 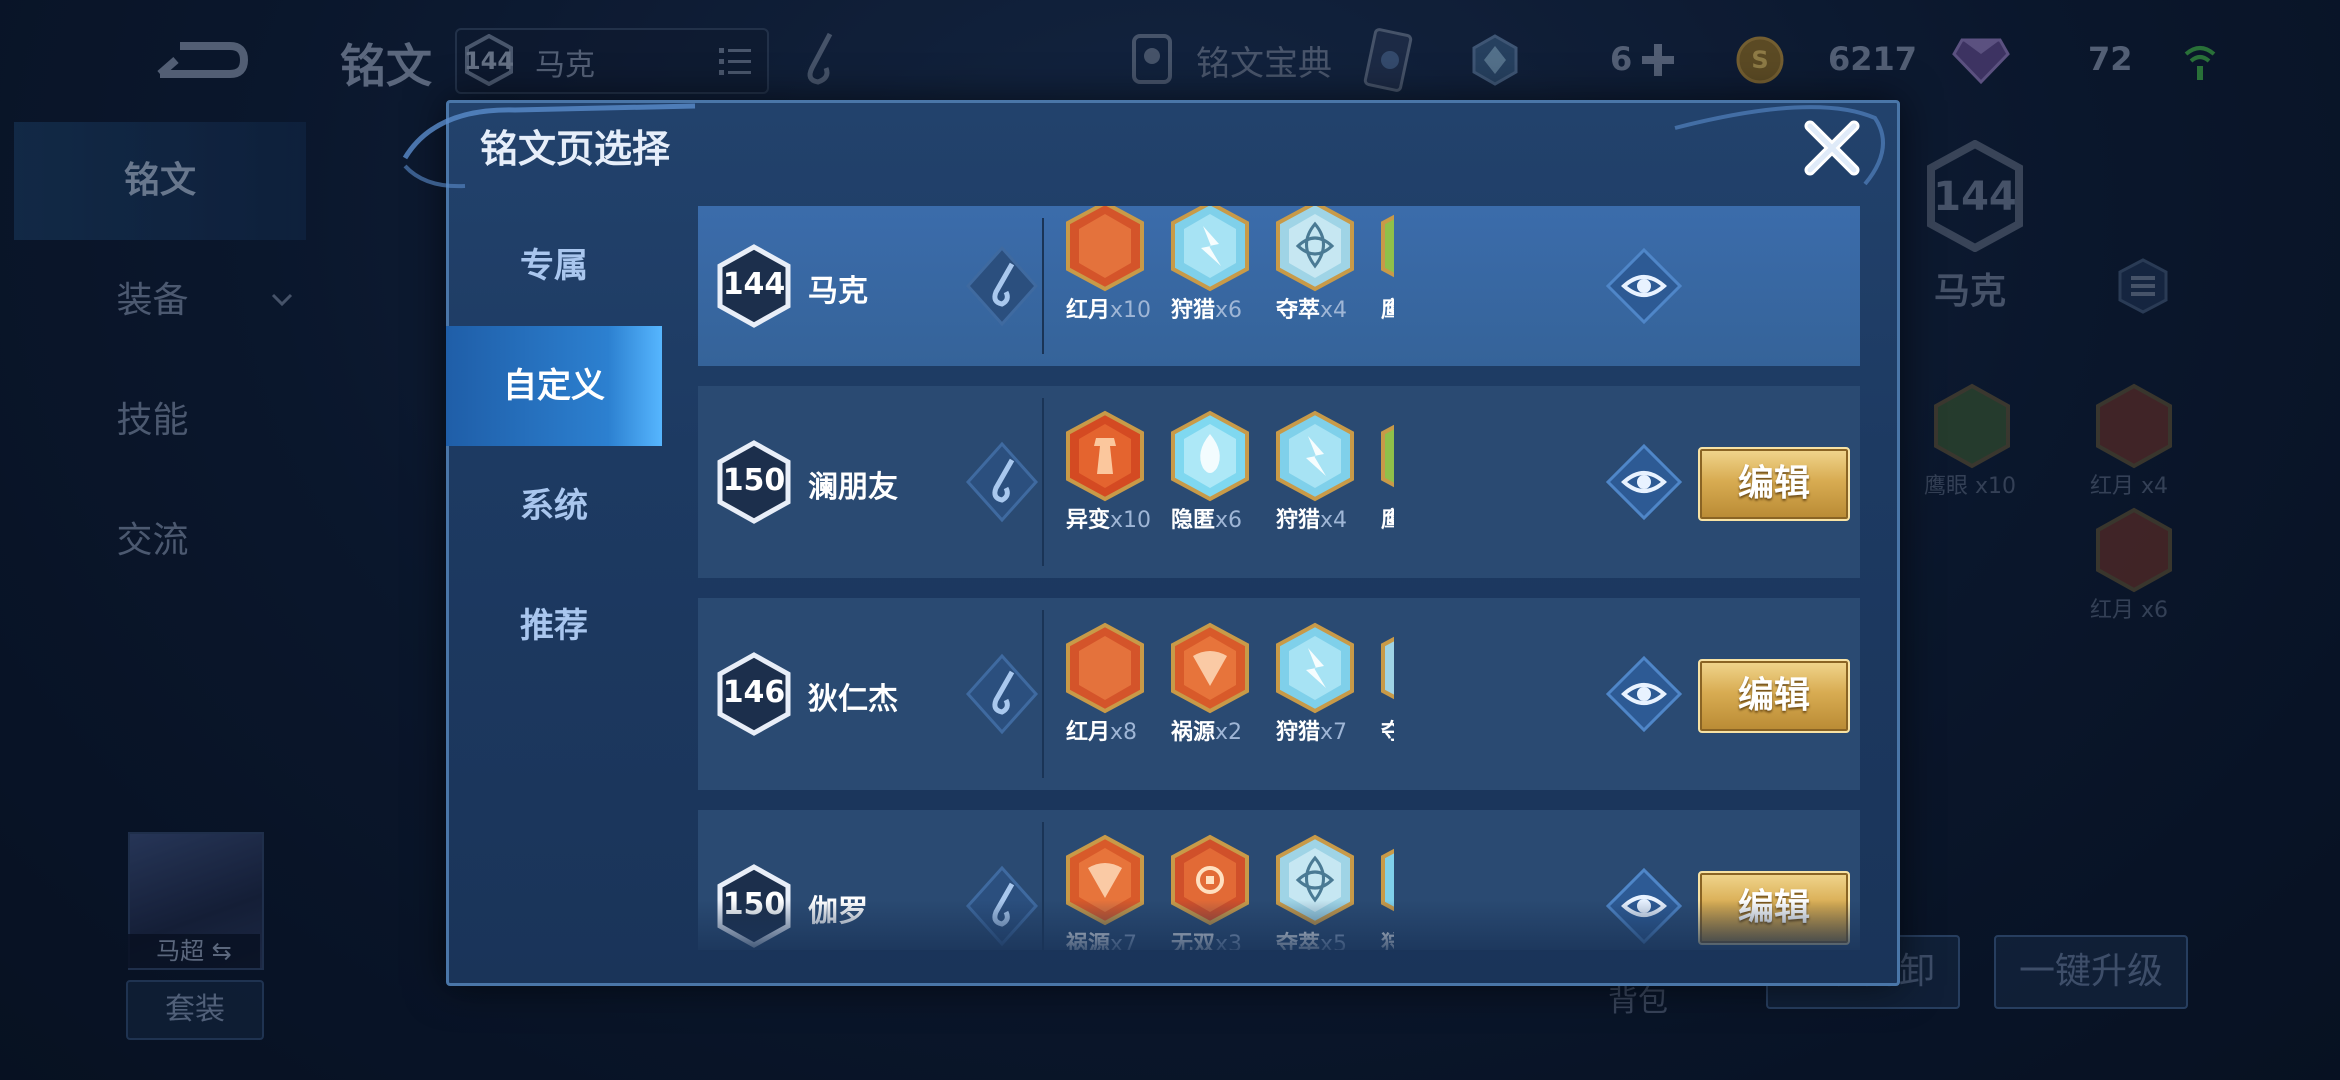 I want to click on page-level: 146, so click(x=754, y=692).